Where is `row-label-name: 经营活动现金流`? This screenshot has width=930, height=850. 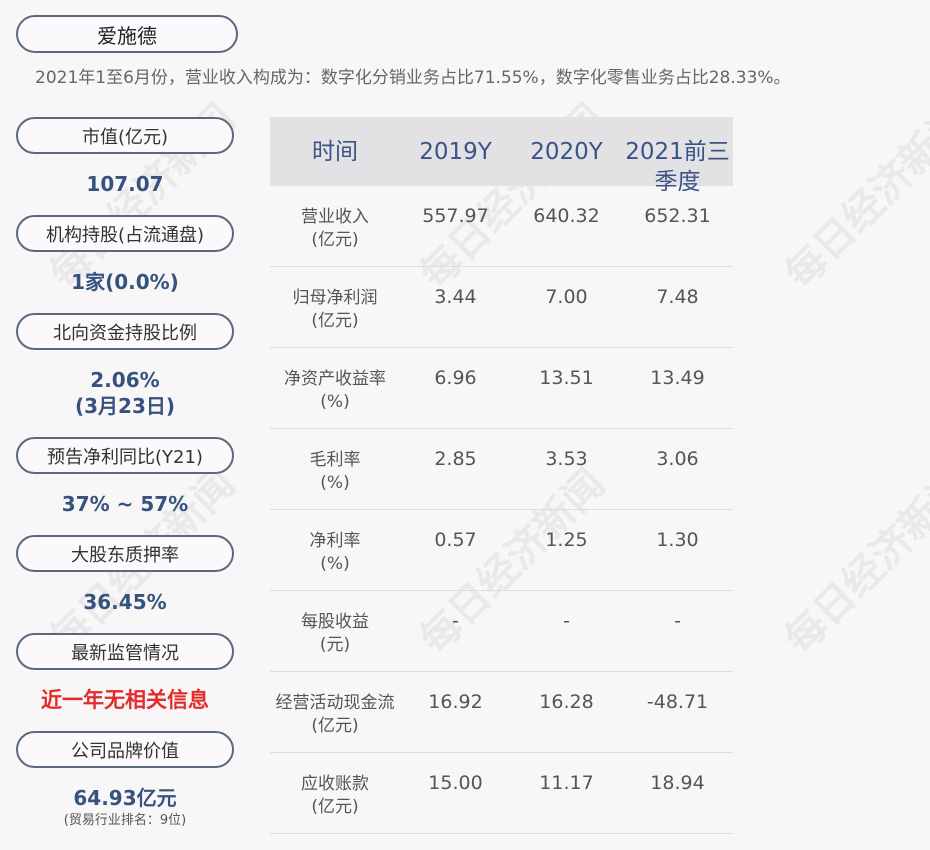 row-label-name: 经营活动现金流 is located at coordinates (335, 703).